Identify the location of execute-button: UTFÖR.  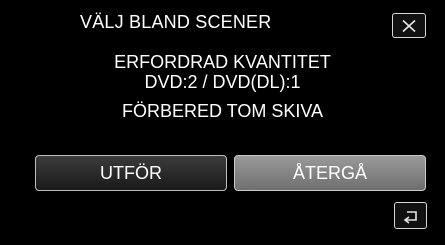
(131, 173).